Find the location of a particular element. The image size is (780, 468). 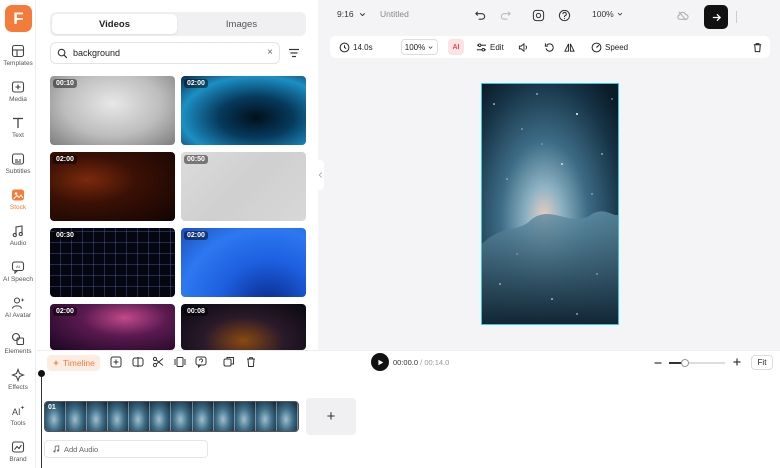

stock-video-thumb: 00:30 is located at coordinates (112, 262).